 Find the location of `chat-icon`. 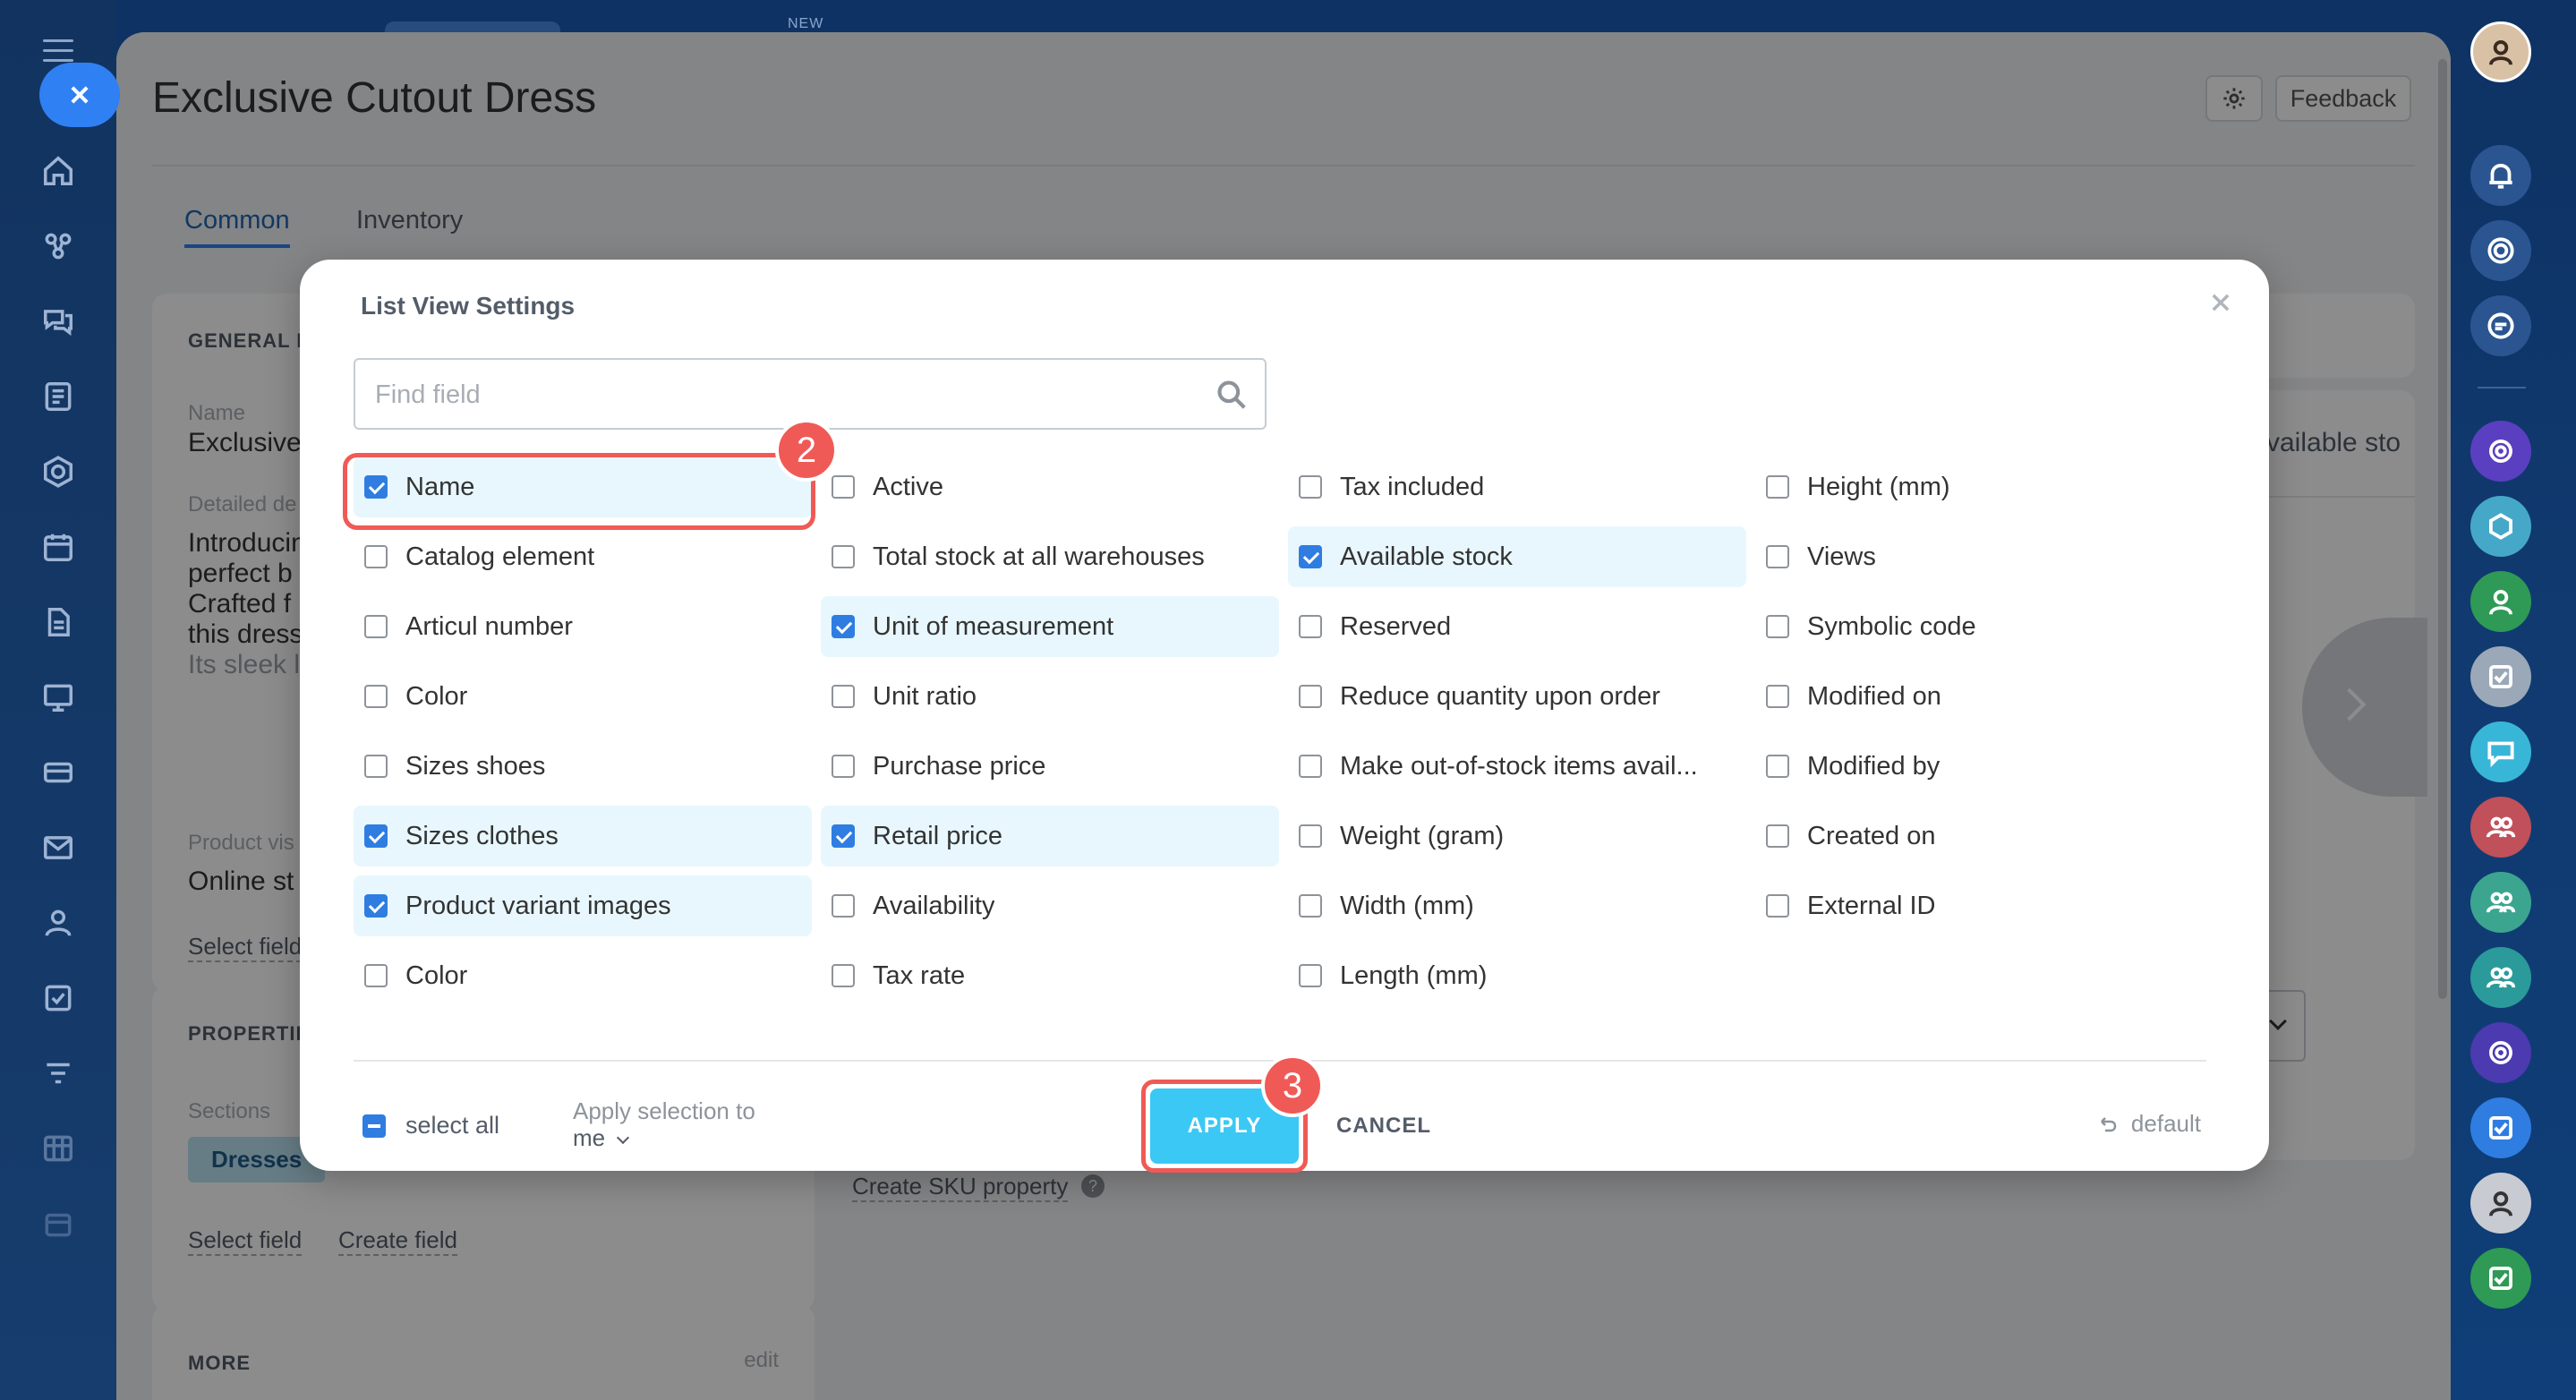

chat-icon is located at coordinates (58, 321).